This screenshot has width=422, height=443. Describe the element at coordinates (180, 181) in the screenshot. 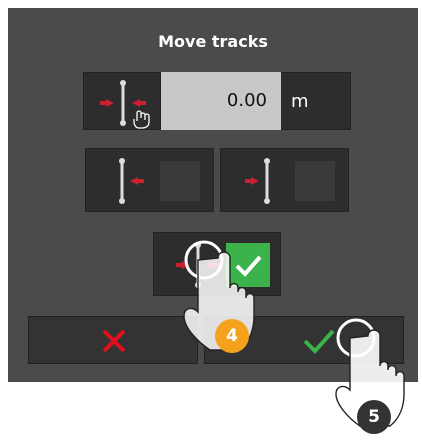

I see `move-left-checkbox` at that location.